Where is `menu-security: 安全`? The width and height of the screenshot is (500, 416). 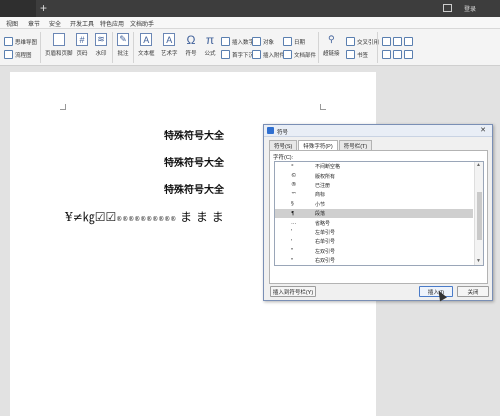
menu-security: 安全 is located at coordinates (55, 23).